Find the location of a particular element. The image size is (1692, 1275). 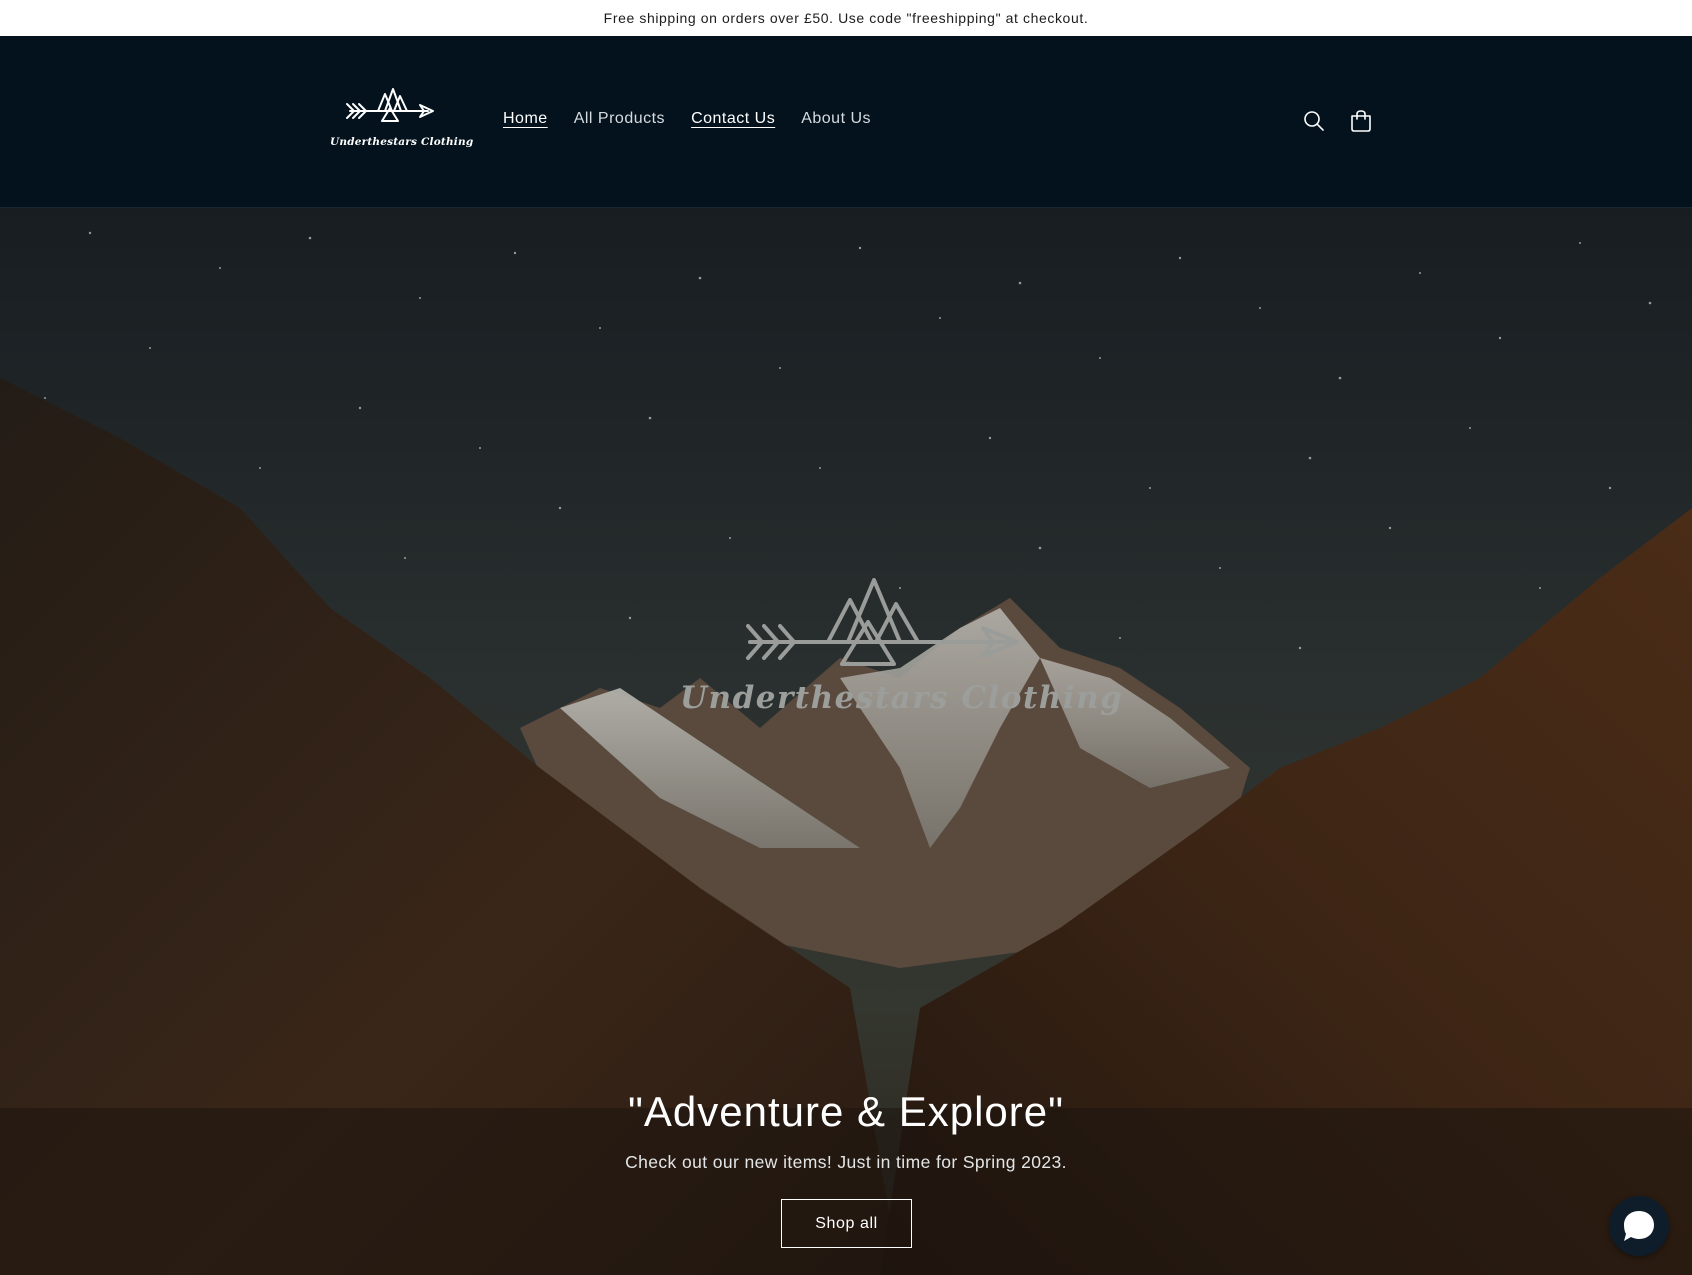

cart-icon is located at coordinates (1361, 121).